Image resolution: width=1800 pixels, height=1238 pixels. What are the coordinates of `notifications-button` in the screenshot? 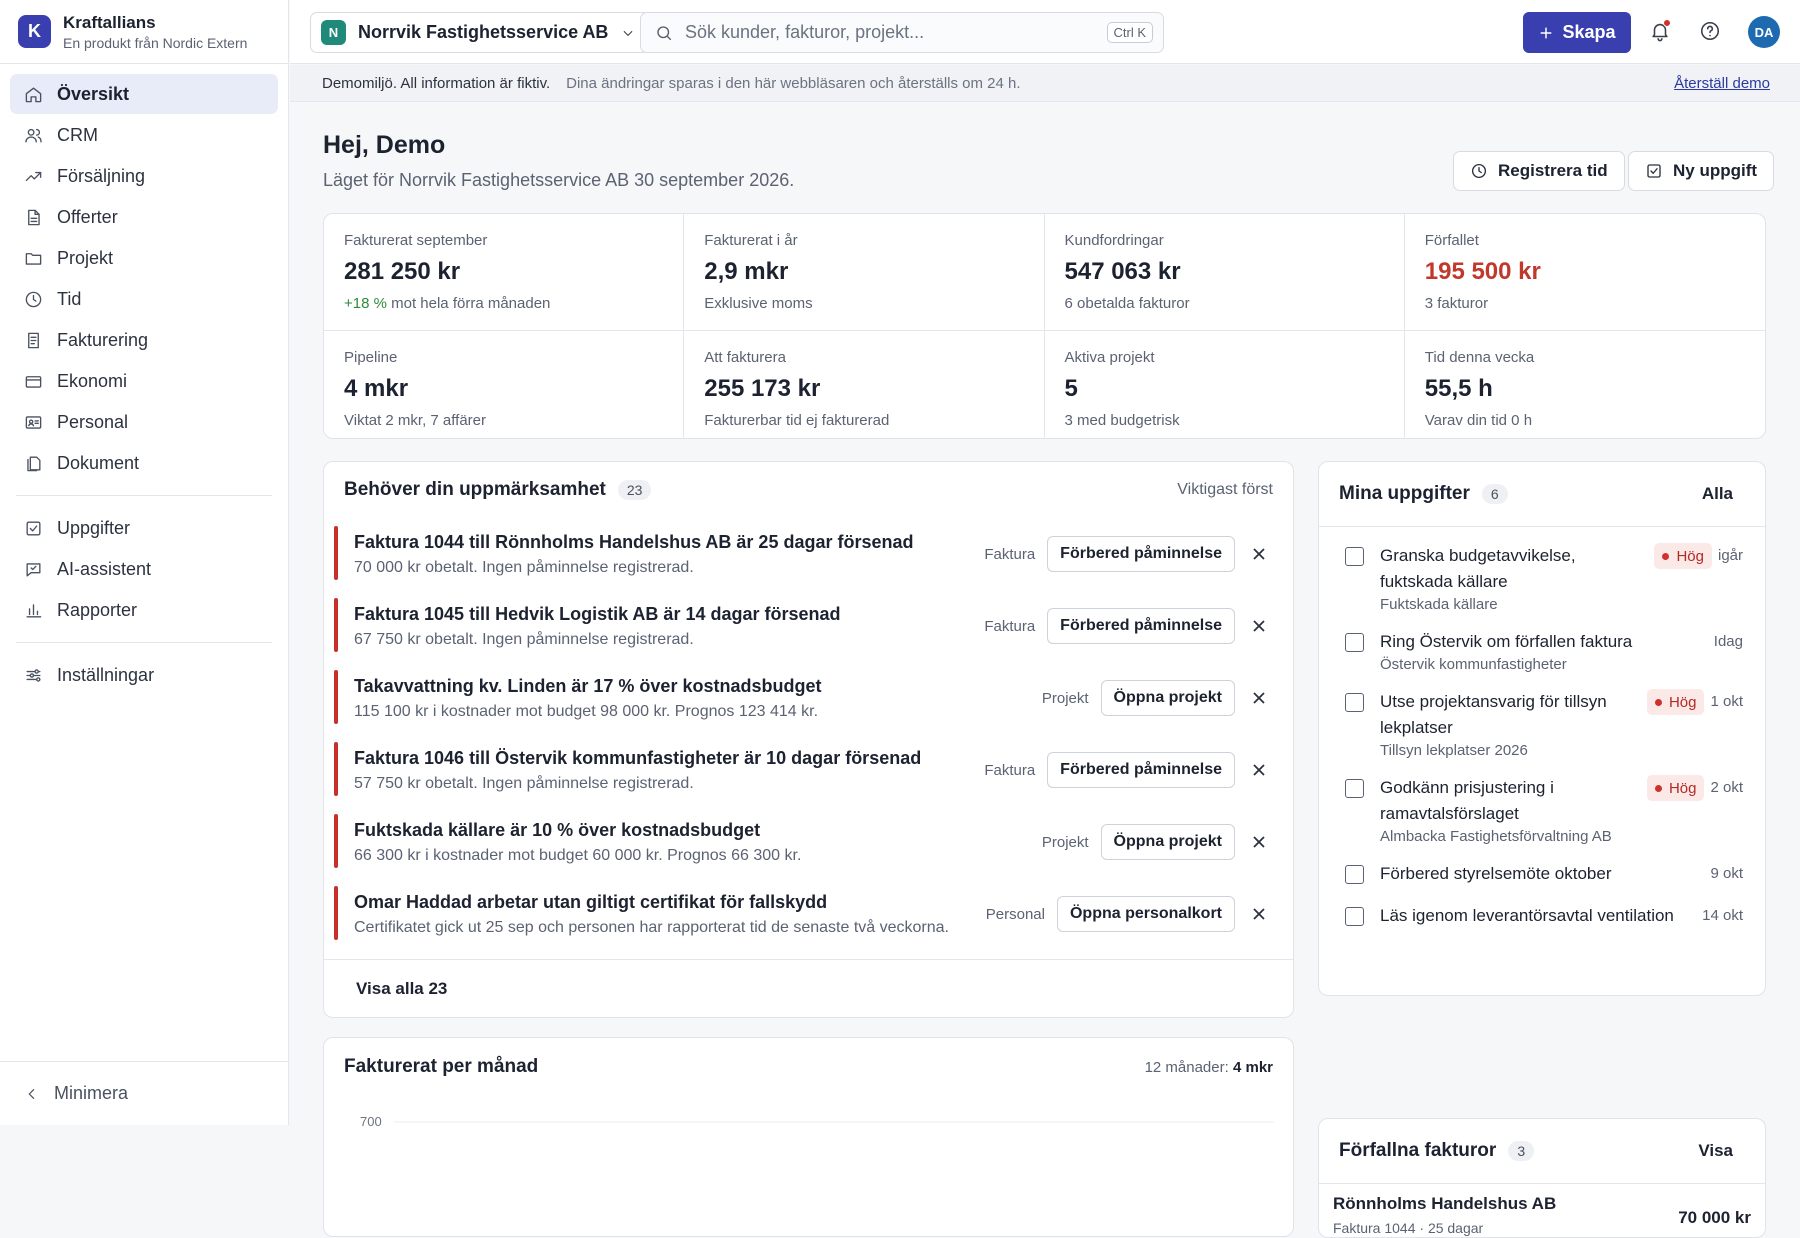 It's located at (1660, 31).